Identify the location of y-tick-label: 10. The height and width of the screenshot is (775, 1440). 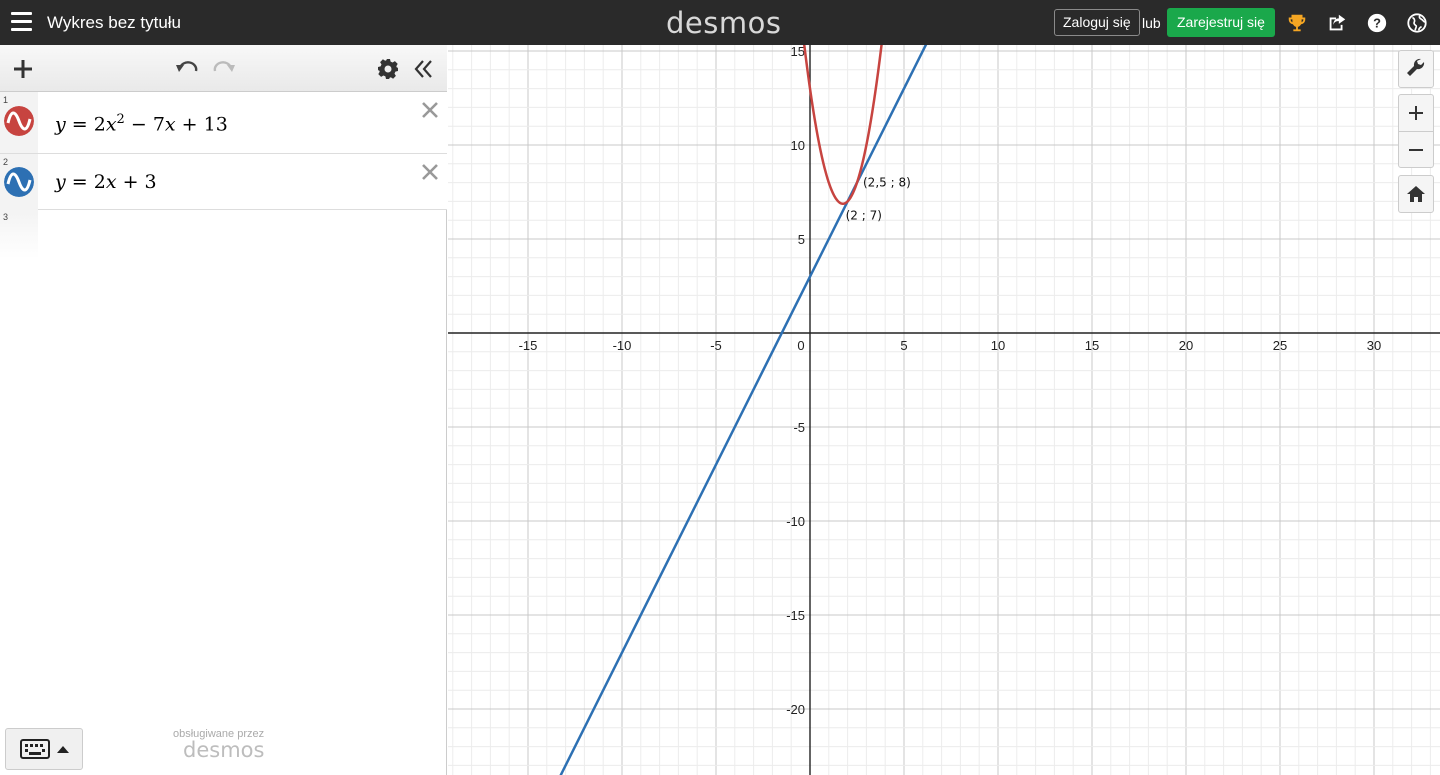
(798, 145).